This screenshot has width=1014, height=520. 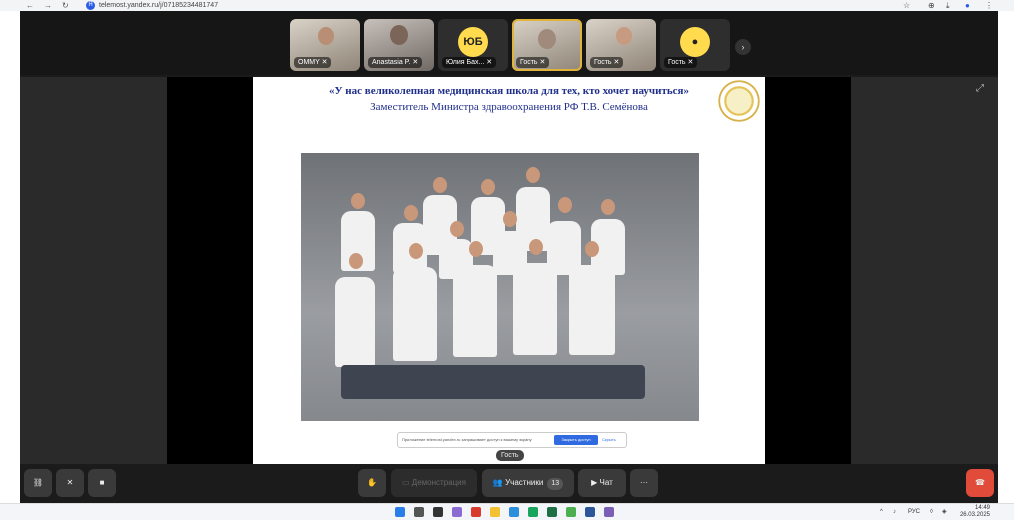 I want to click on left-margin, so click(x=10, y=259).